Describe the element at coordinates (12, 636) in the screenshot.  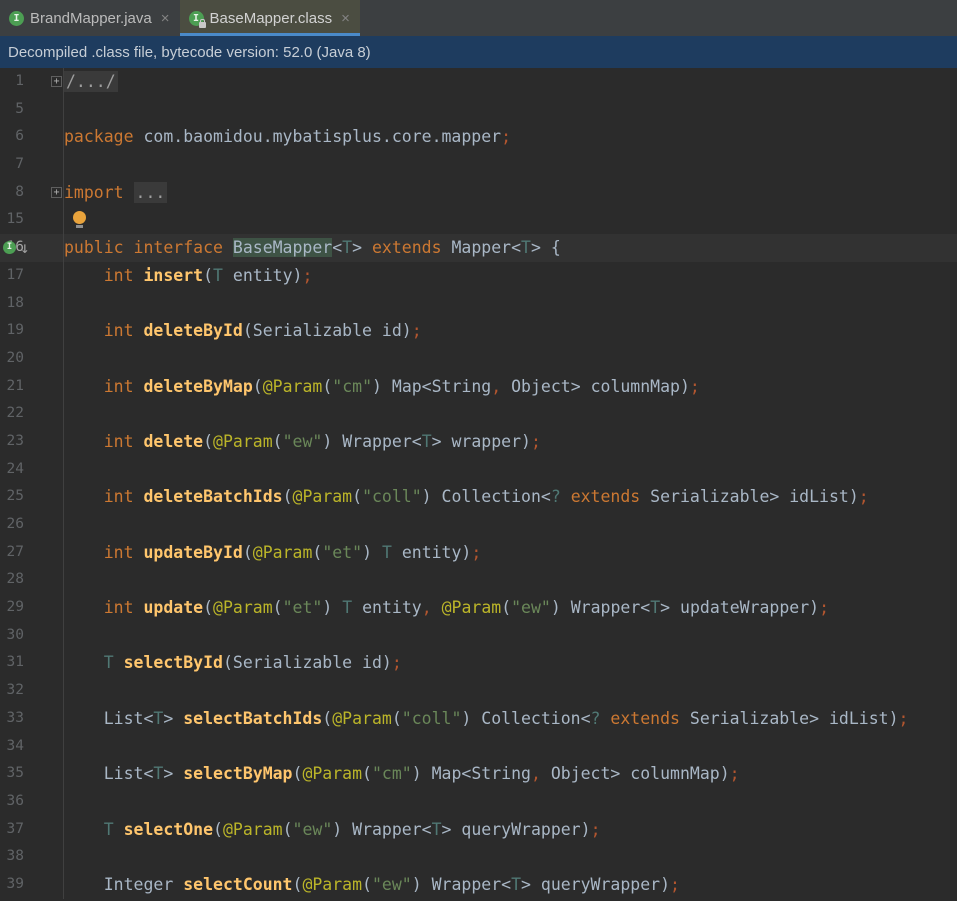
I see `line-number: 30` at that location.